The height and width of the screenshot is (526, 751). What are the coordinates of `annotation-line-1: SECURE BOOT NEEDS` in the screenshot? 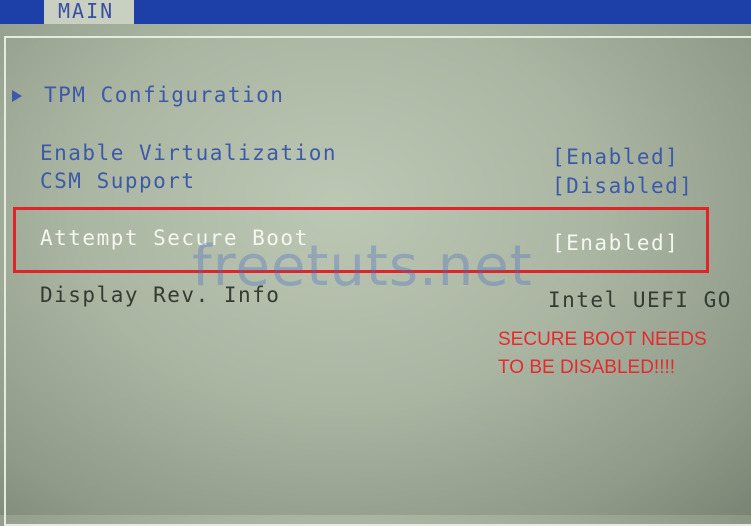 It's located at (602, 339).